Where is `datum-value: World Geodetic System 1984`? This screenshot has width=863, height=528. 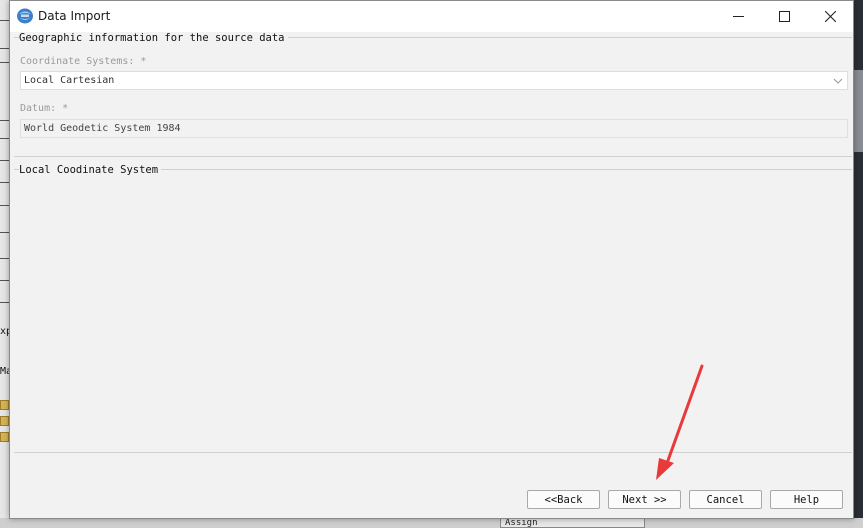
datum-value: World Geodetic System 1984 is located at coordinates (102, 128).